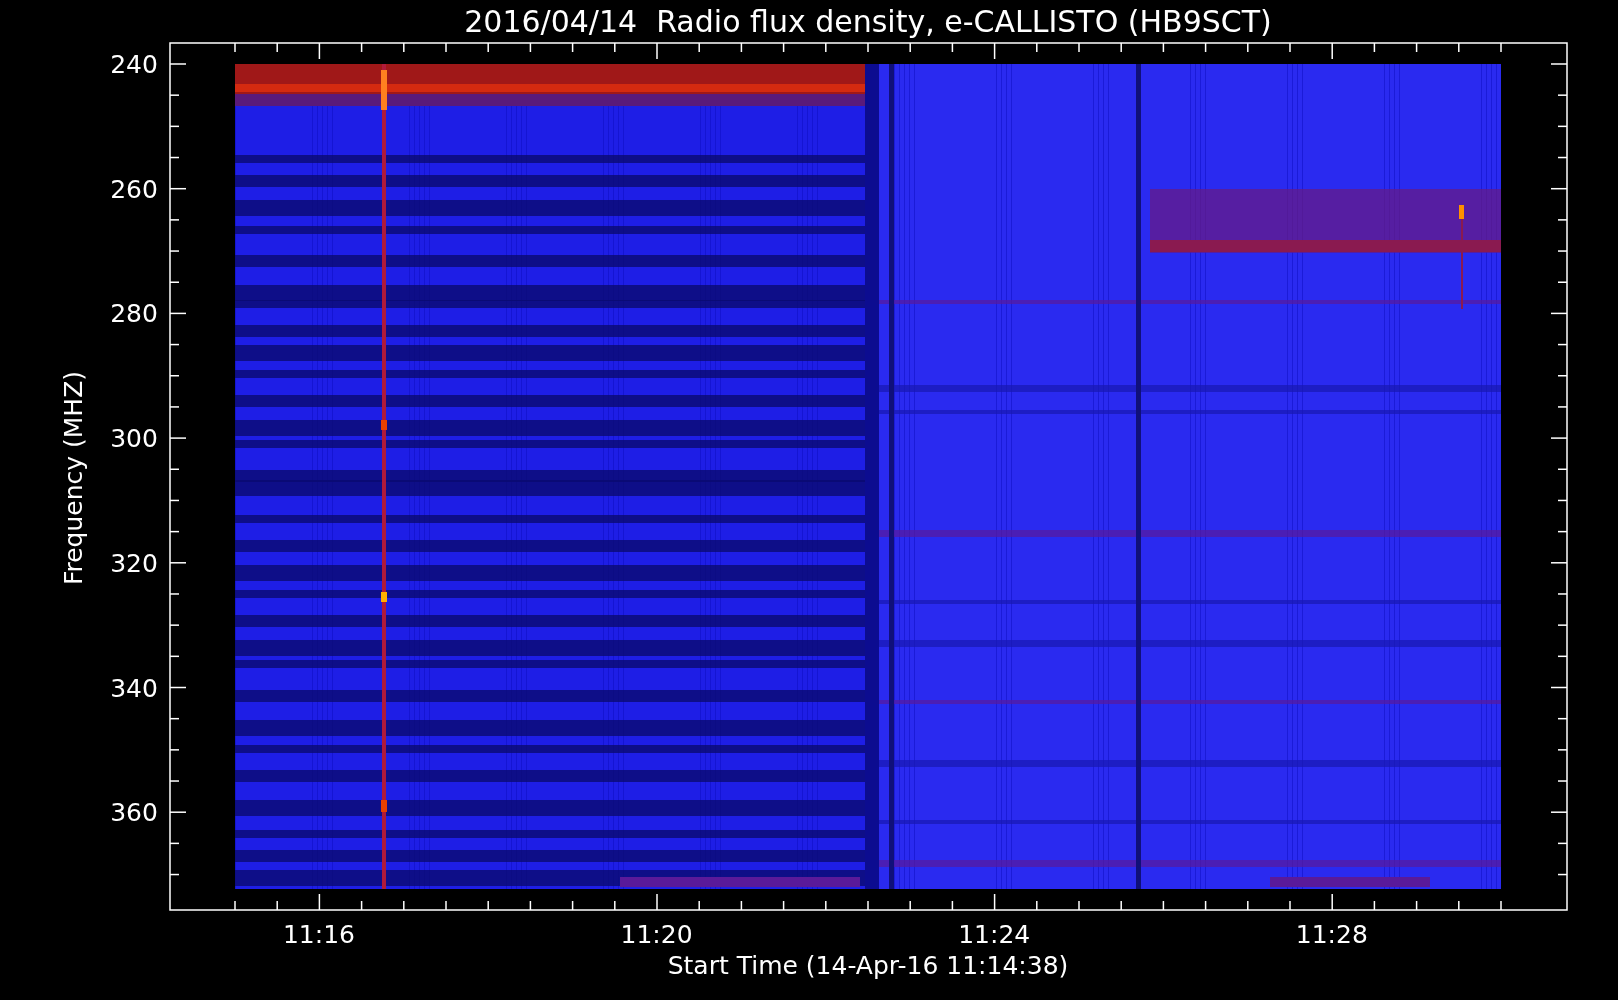 The height and width of the screenshot is (1000, 1618). I want to click on x-tick-label: 11:24, so click(994, 934).